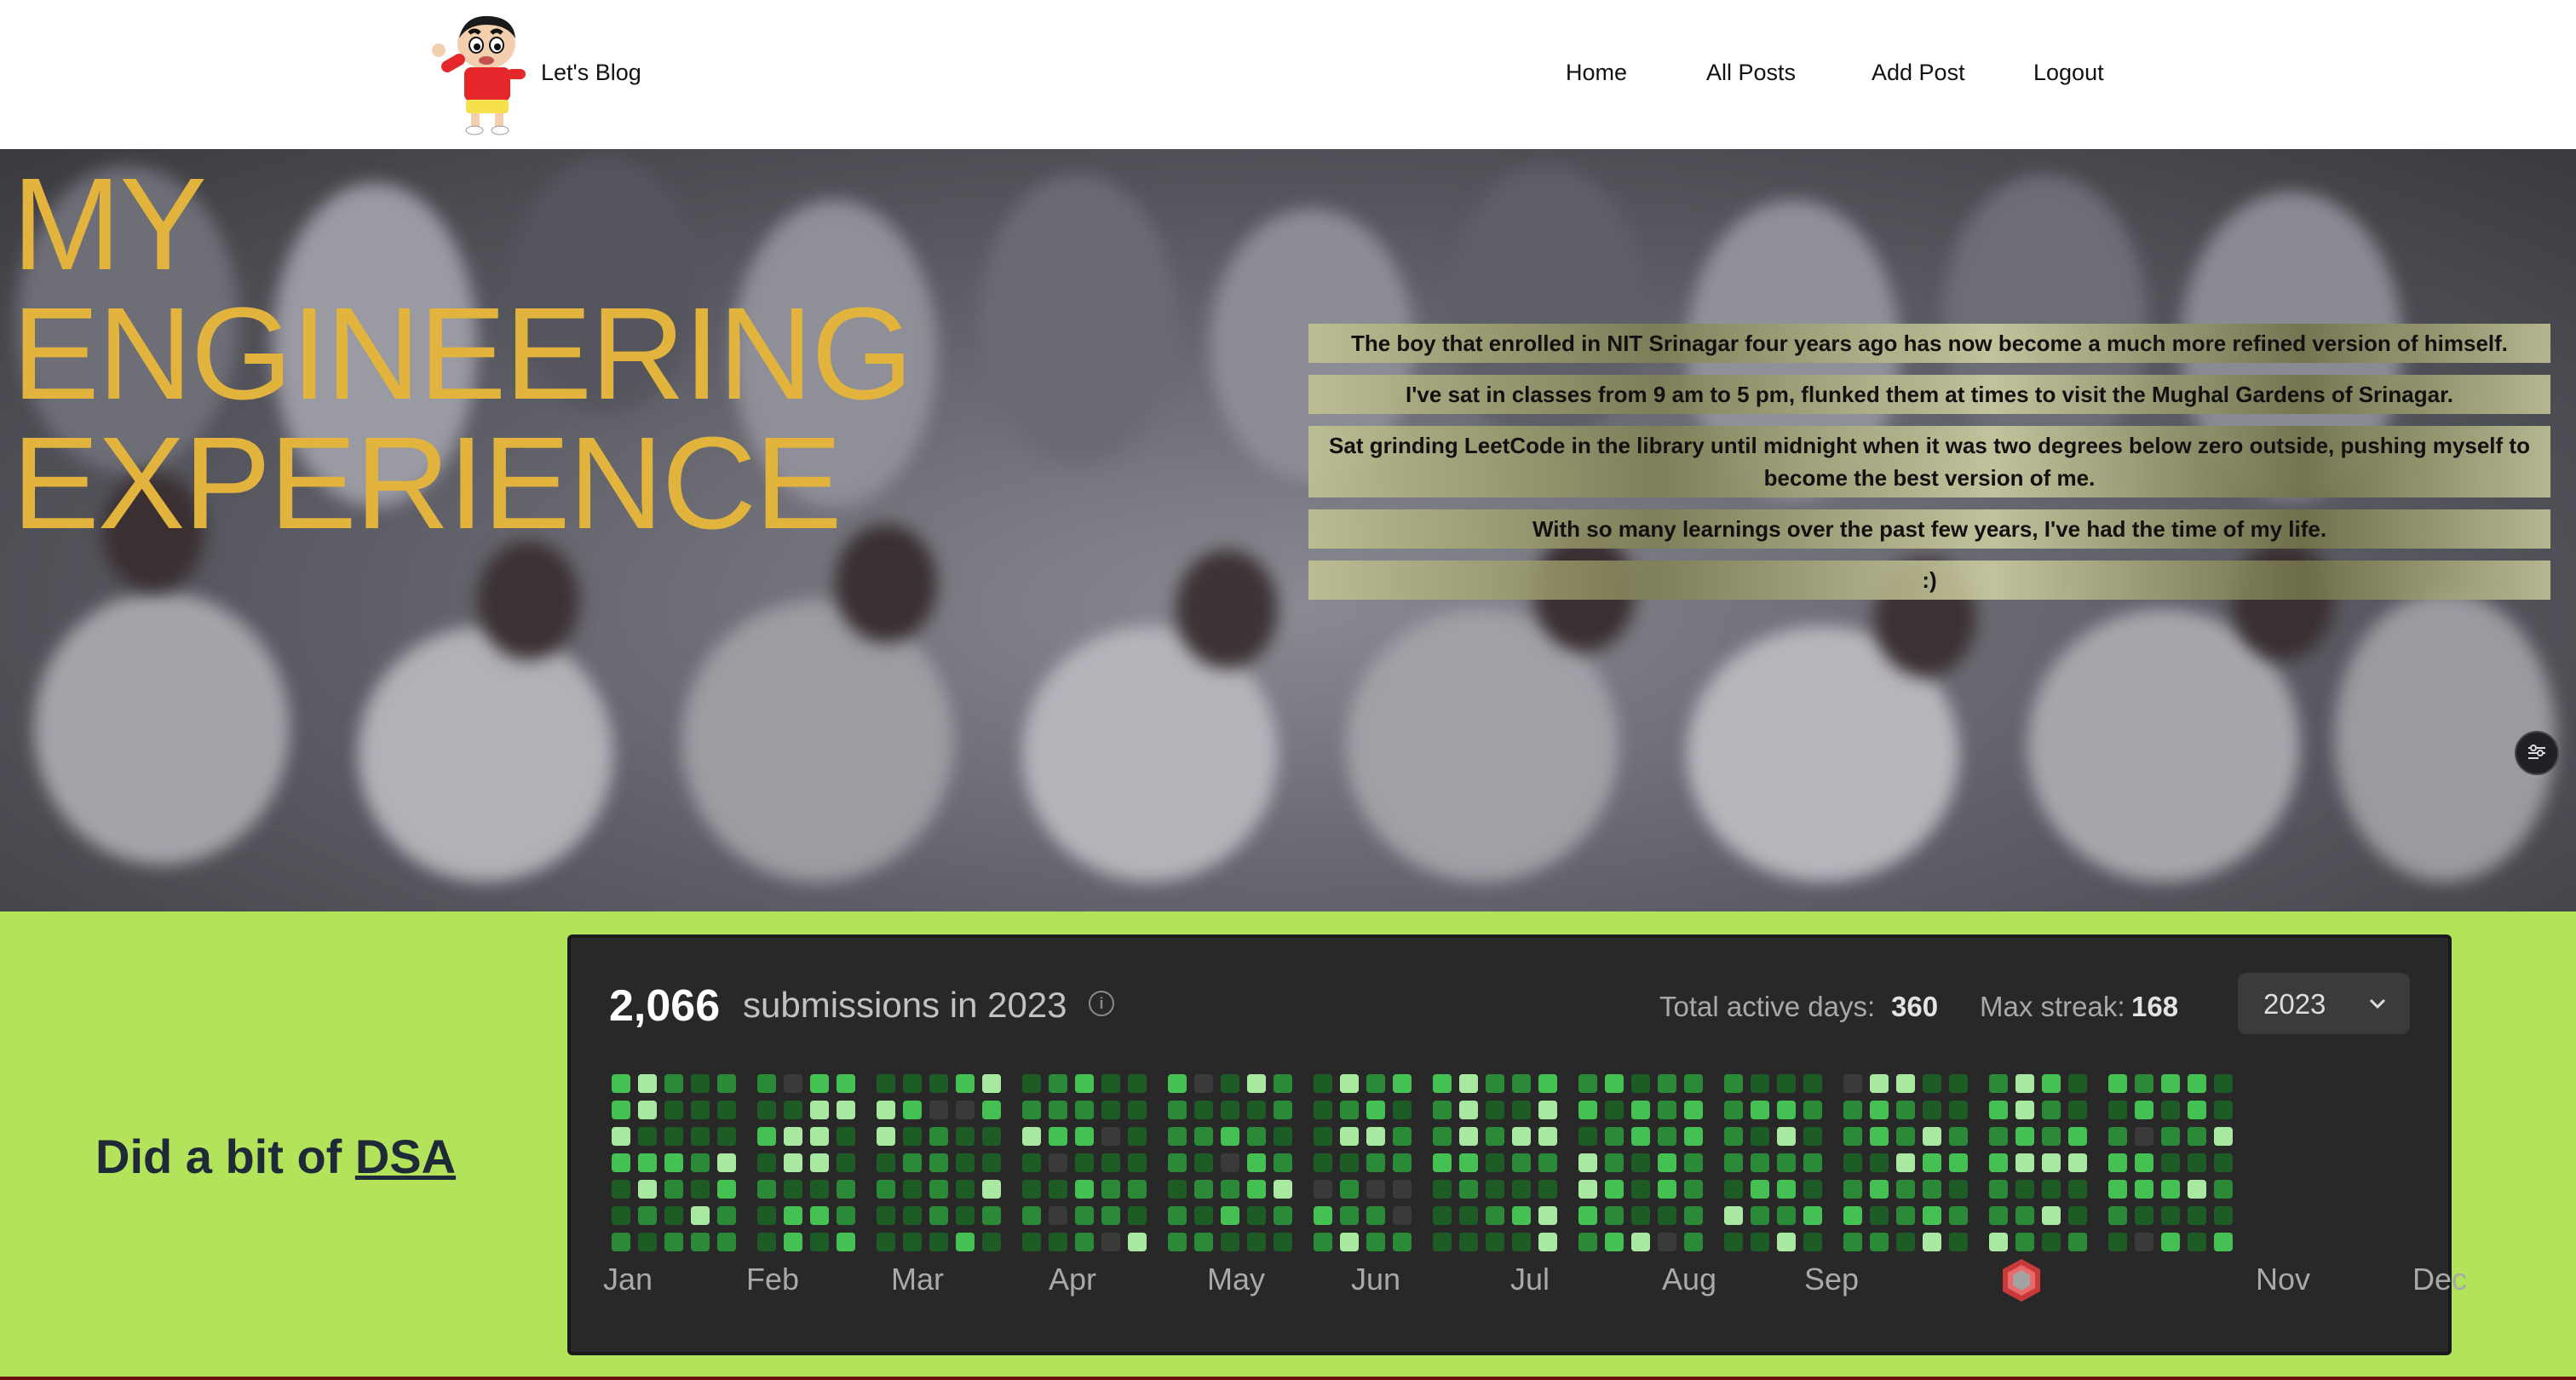 This screenshot has height=1380, width=2576. Describe the element at coordinates (1597, 73) in the screenshot. I see `nav-home: Home` at that location.